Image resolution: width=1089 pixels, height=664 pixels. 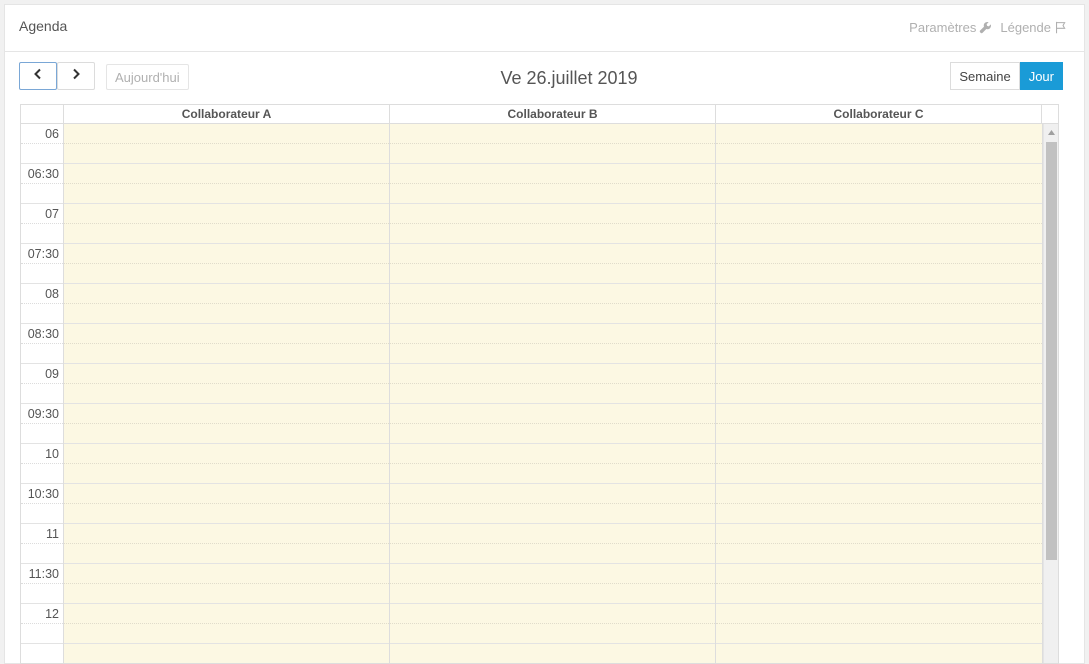 What do you see at coordinates (943, 27) in the screenshot?
I see `settings-label: Paramètres` at bounding box center [943, 27].